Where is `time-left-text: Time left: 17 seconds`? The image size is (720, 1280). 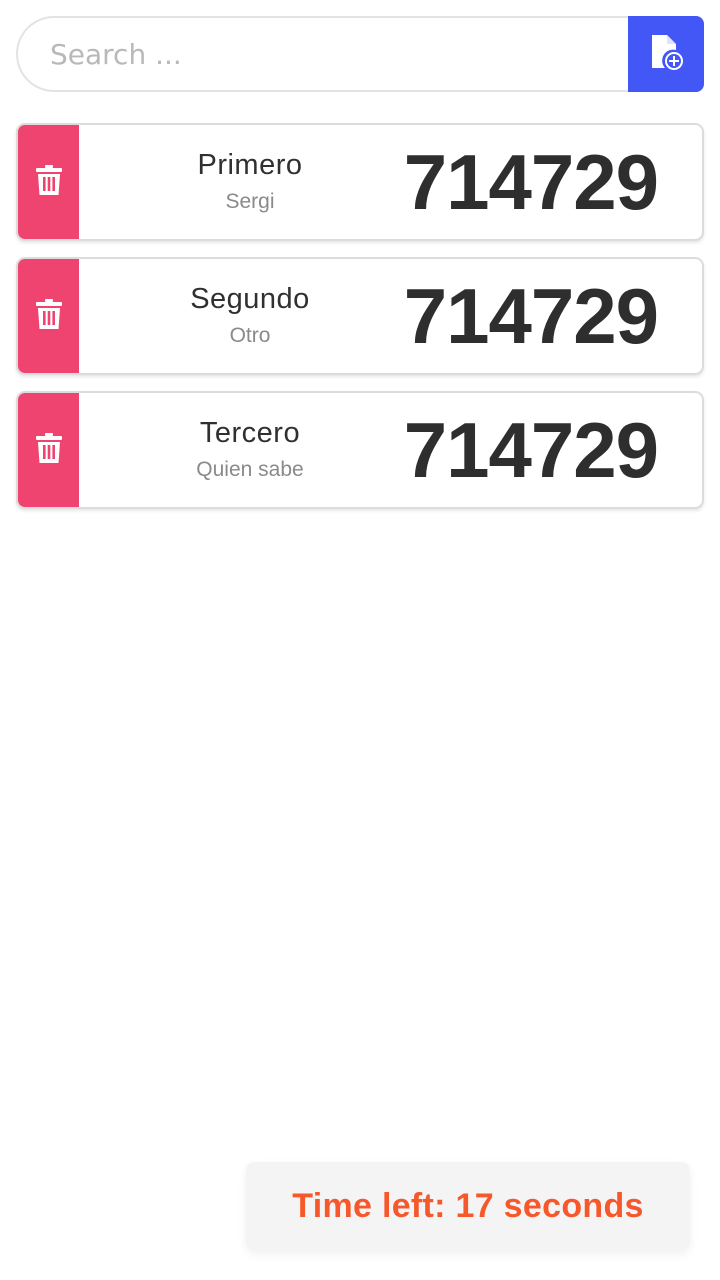 time-left-text: Time left: 17 seconds is located at coordinates (468, 1205).